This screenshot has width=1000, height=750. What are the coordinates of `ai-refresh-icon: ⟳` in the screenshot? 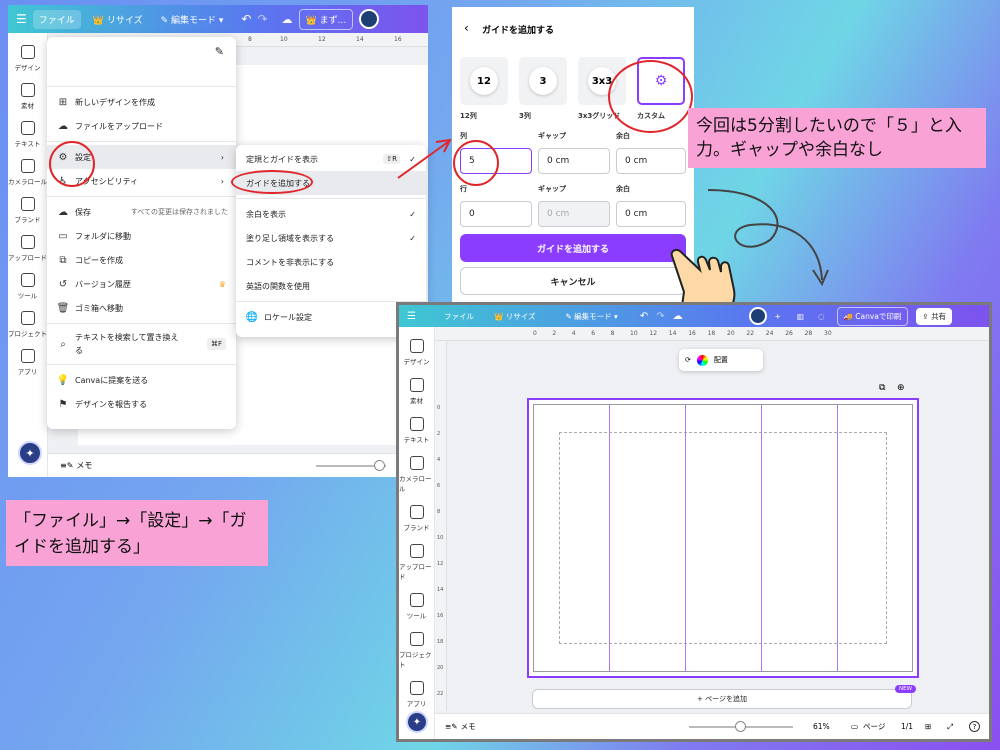 It's located at (688, 360).